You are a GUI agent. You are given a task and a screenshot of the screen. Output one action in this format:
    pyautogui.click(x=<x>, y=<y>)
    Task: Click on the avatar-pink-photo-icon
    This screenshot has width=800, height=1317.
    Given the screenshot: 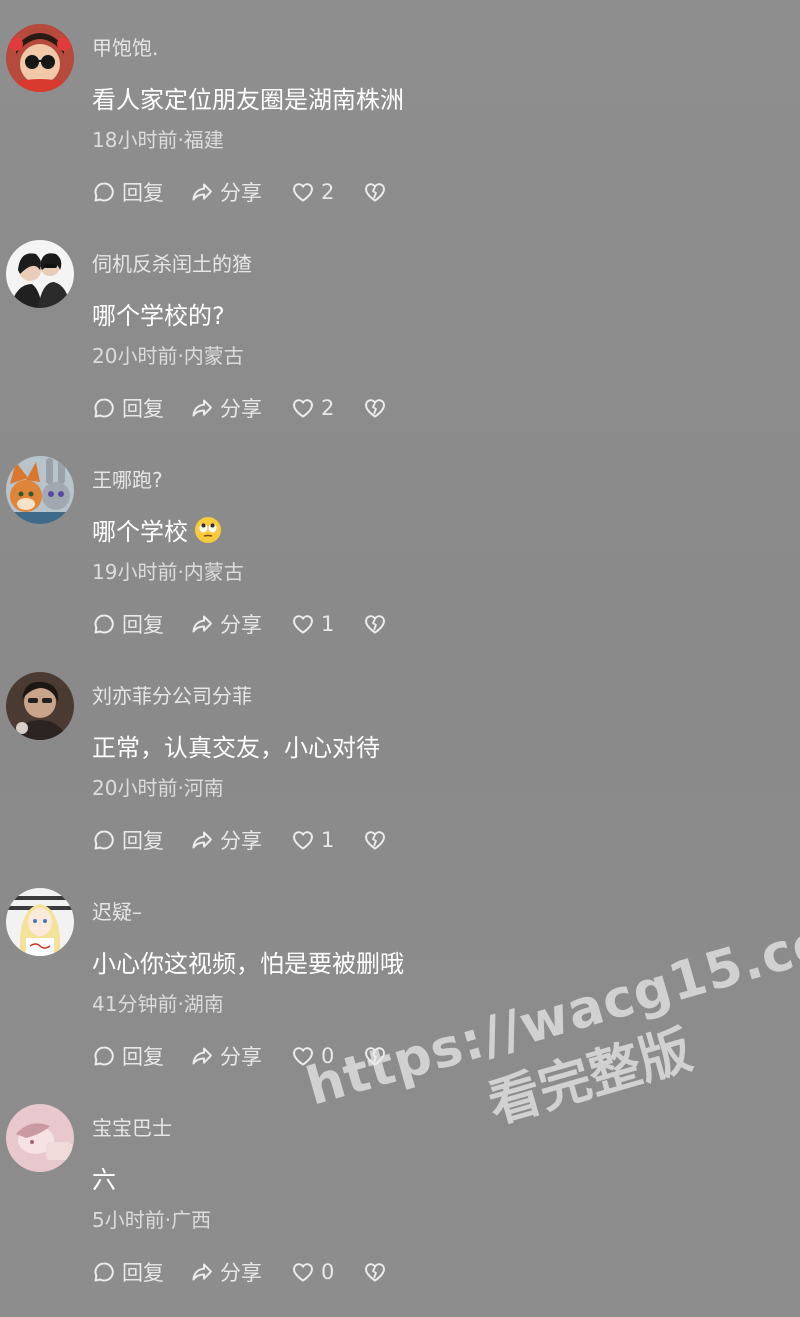 What is the action you would take?
    pyautogui.click(x=40, y=1138)
    